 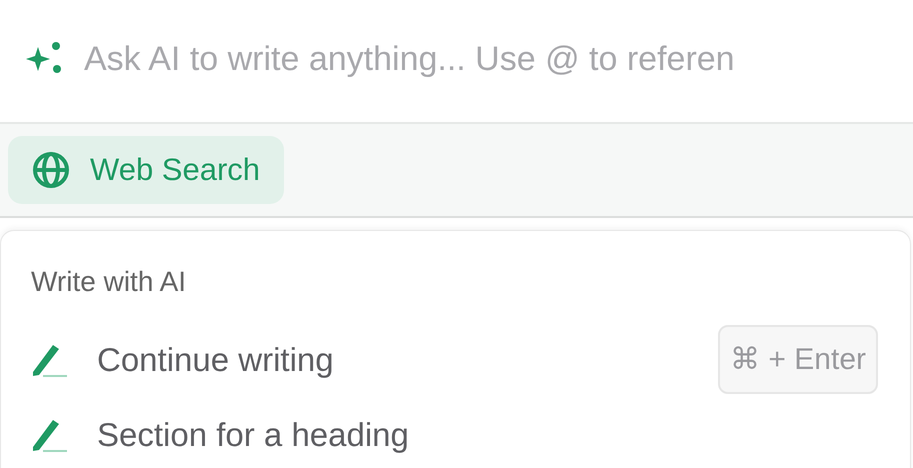 I want to click on menu-item: Section for a heading, so click(x=253, y=435).